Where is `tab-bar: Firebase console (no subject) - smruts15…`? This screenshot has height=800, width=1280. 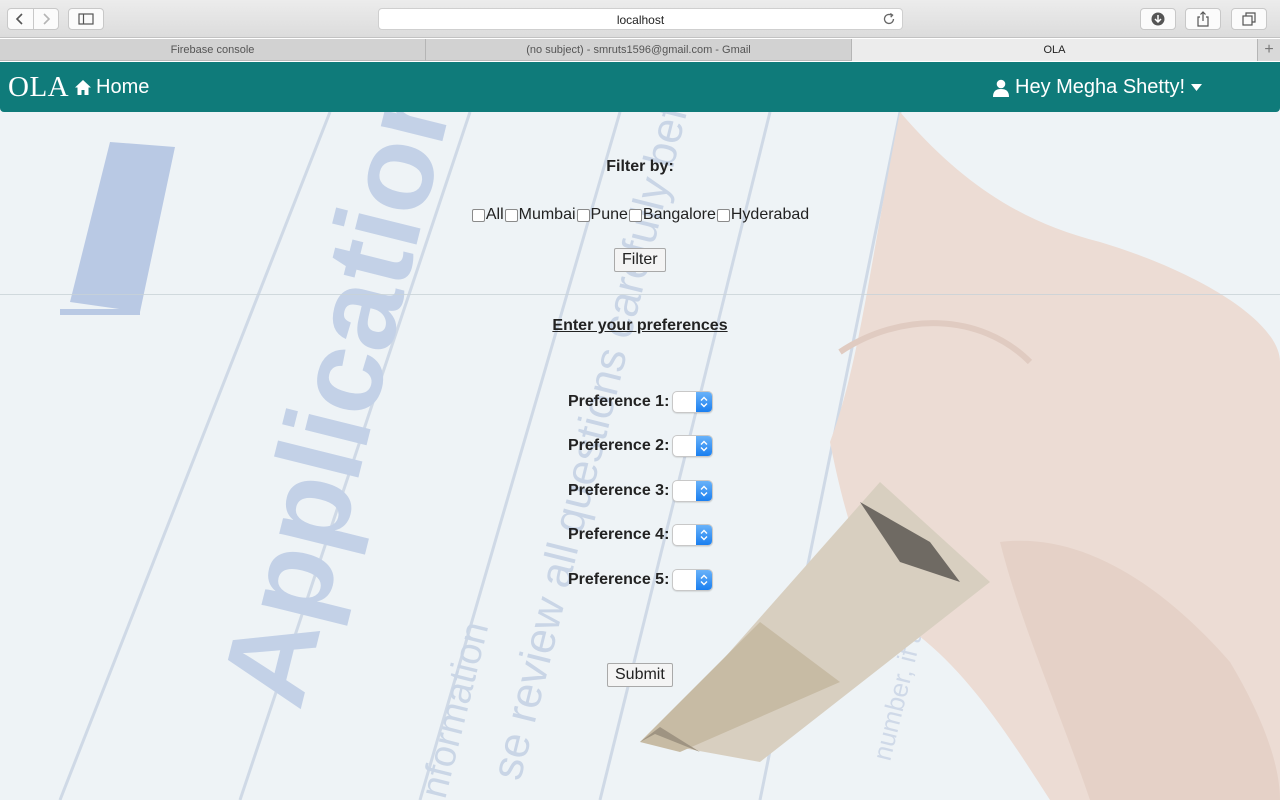
tab-bar: Firebase console (no subject) - smruts15… is located at coordinates (640, 50).